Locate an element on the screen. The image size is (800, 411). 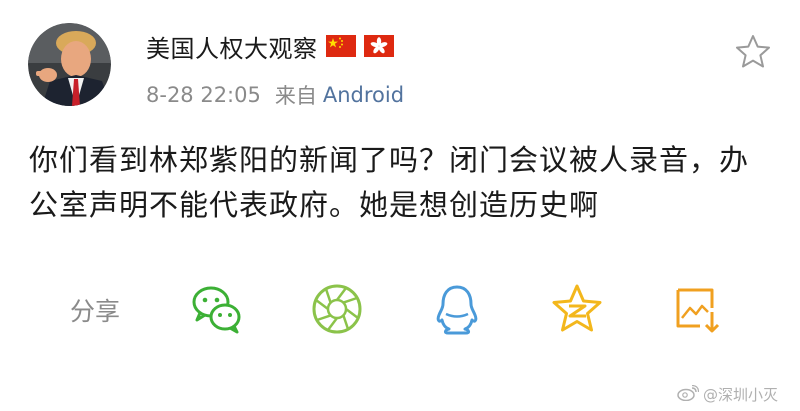
share-label: 分享 is located at coordinates (95, 311).